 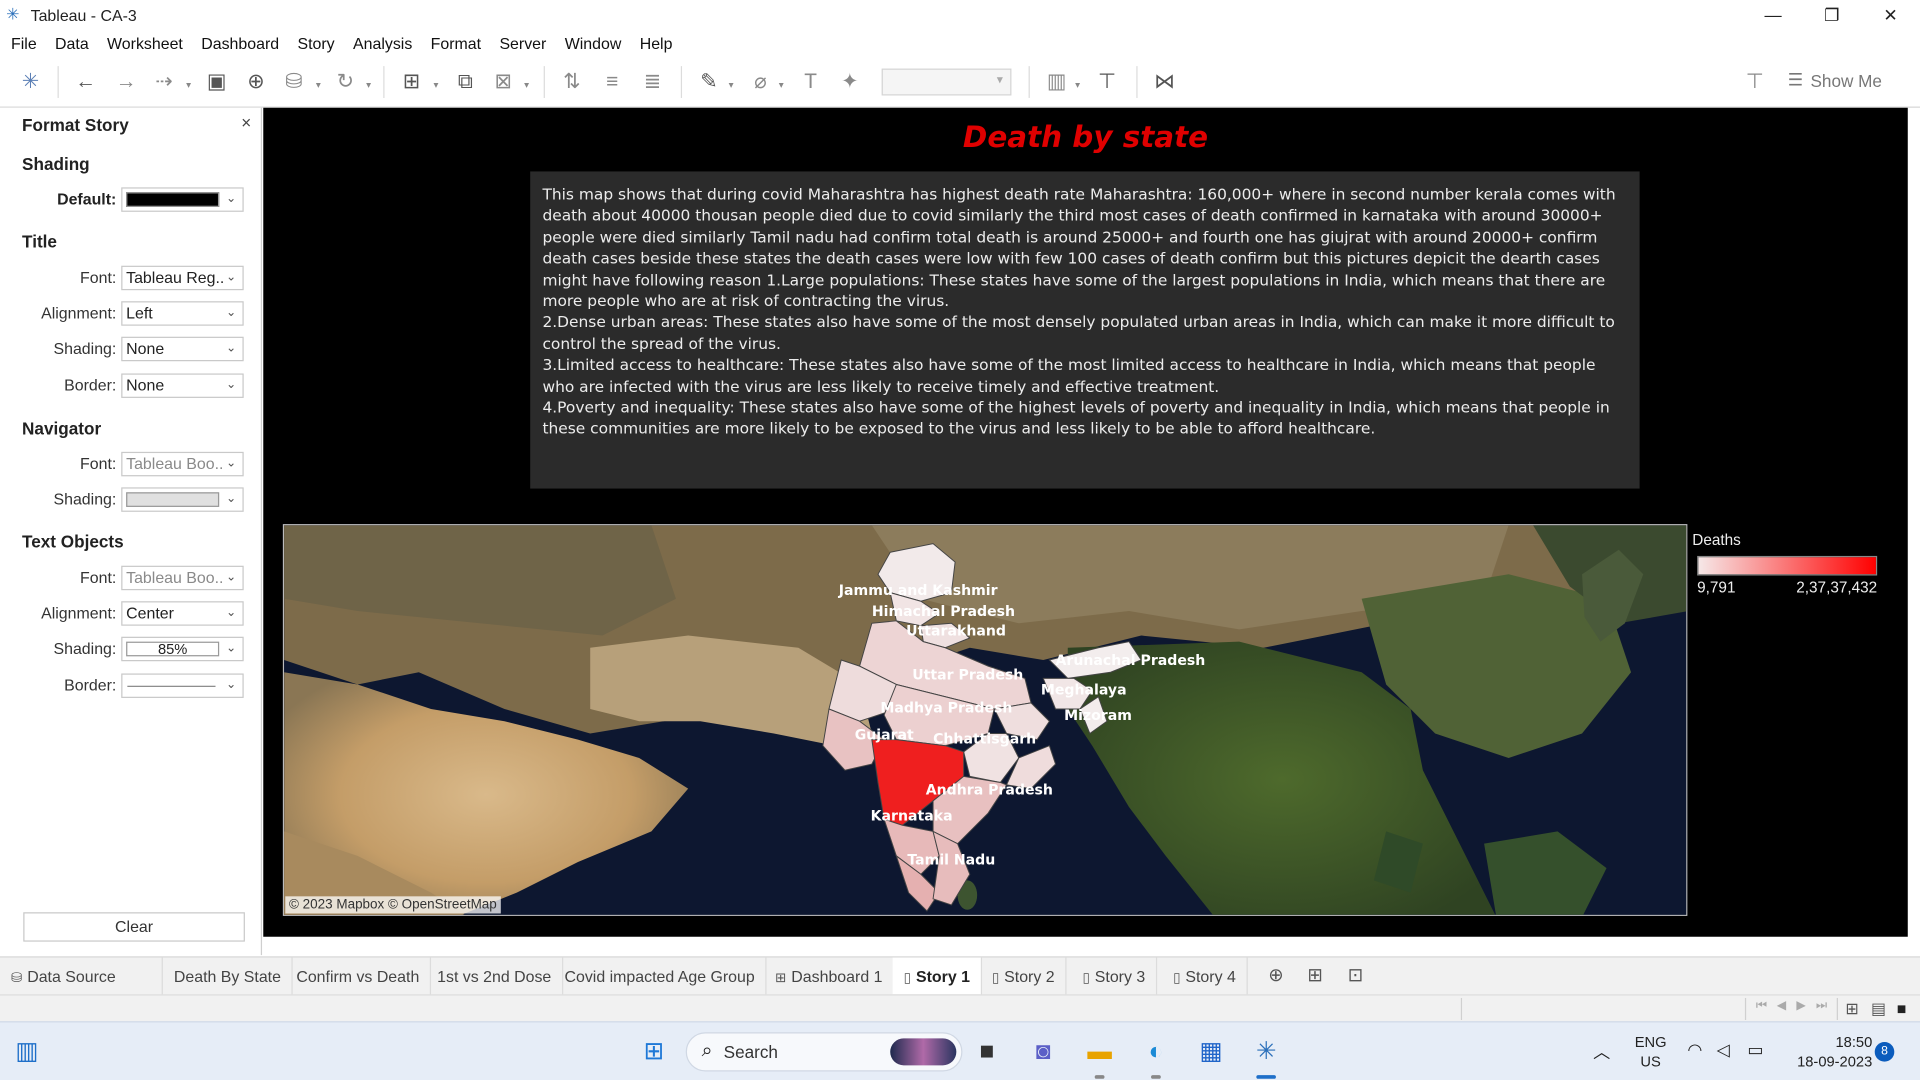 I want to click on undo-icon: ←, so click(x=85, y=81).